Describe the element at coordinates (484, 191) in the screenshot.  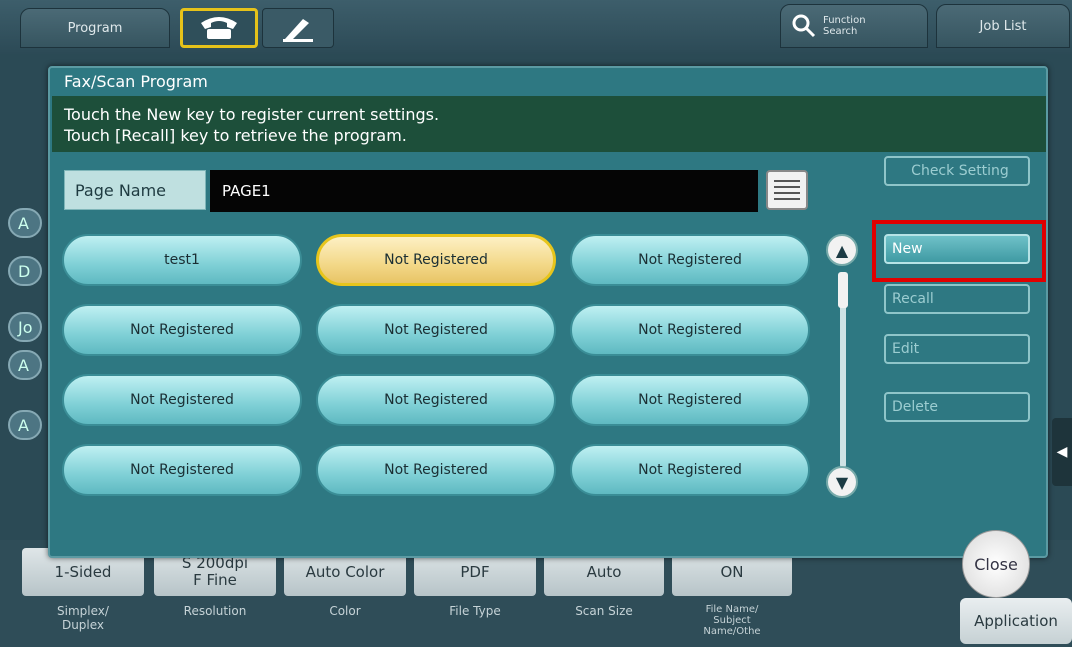
I see `page-name-field: PAGE1` at that location.